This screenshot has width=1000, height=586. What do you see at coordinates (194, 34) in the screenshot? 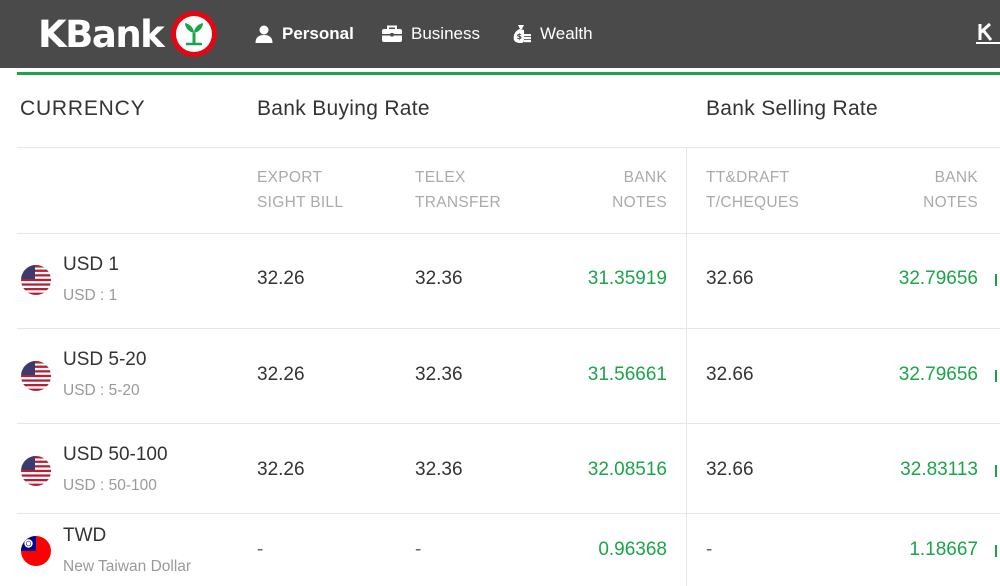
I see `kbank-emblem-icon` at bounding box center [194, 34].